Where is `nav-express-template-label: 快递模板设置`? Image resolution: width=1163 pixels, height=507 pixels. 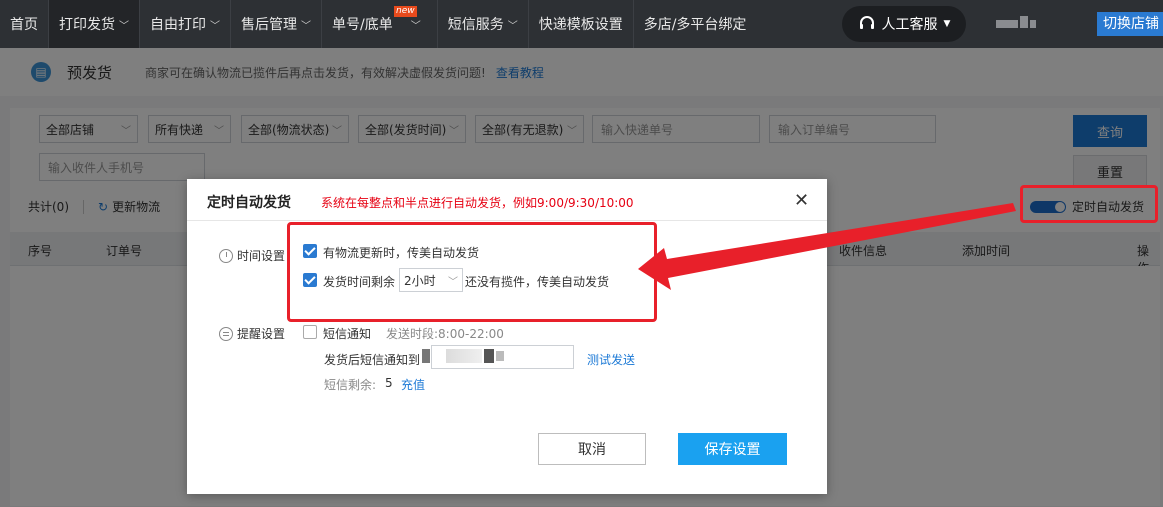
nav-express-template-label: 快递模板设置 is located at coordinates (580, 25).